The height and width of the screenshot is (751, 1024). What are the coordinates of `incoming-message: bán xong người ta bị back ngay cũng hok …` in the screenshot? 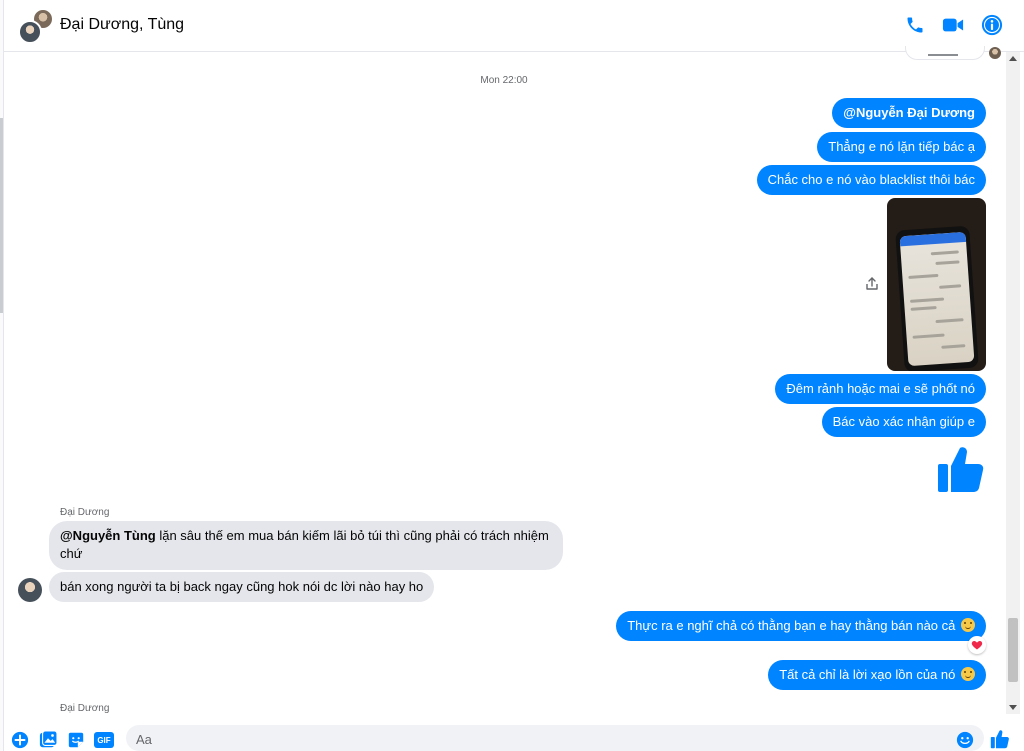 It's located at (242, 587).